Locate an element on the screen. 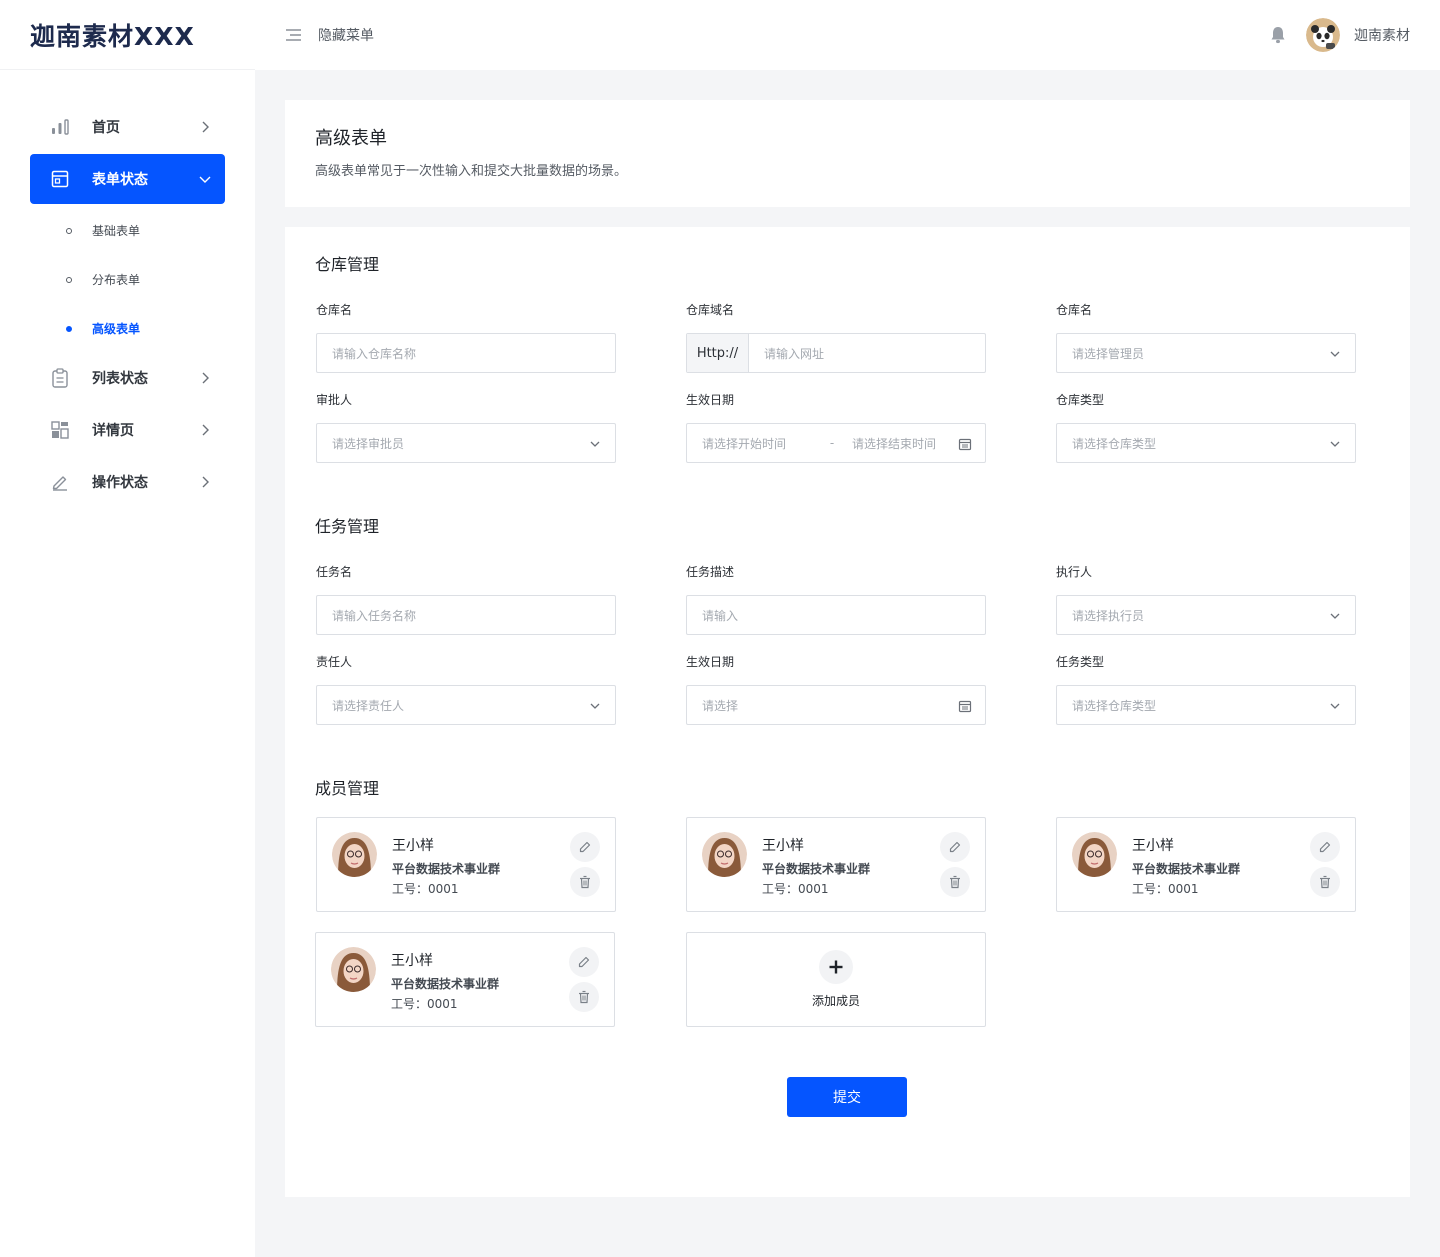 The width and height of the screenshot is (1440, 1257). warehouse-domain-field: 仓库域名 Http:// 请输入网址 is located at coordinates (836, 337).